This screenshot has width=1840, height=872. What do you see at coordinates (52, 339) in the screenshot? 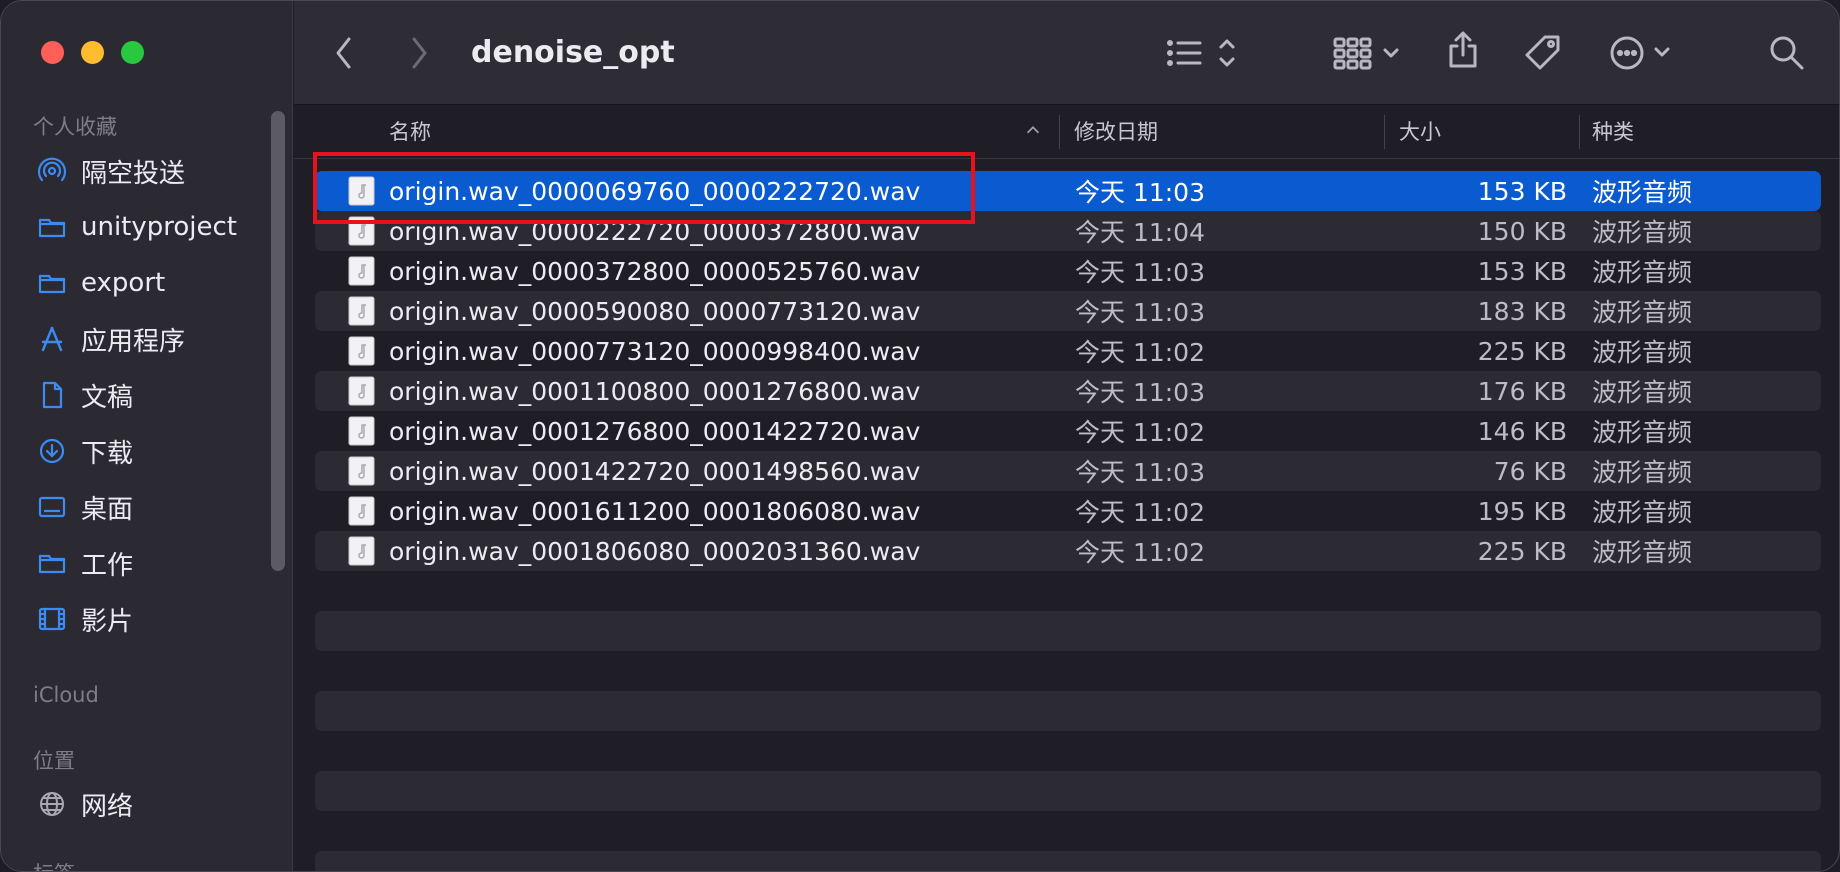
I see `applications-icon` at bounding box center [52, 339].